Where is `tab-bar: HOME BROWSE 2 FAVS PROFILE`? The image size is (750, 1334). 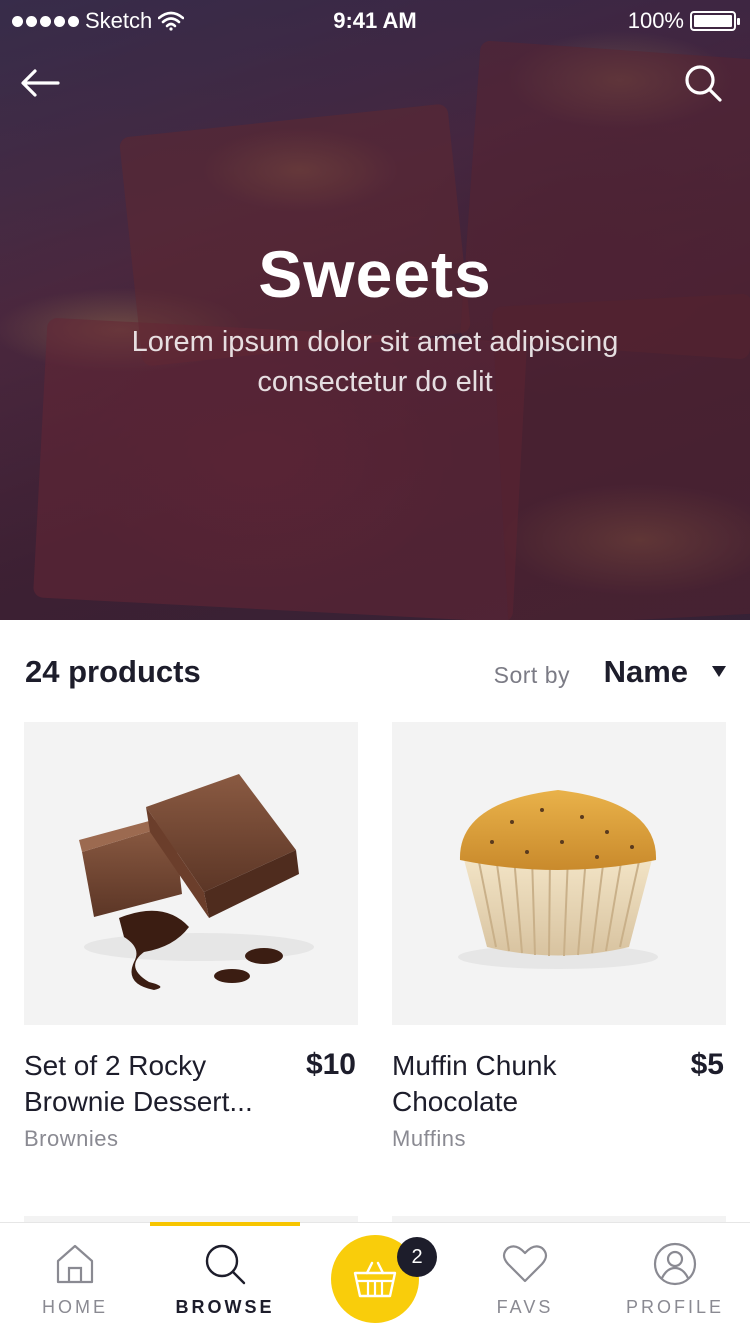 tab-bar: HOME BROWSE 2 FAVS PROFILE is located at coordinates (375, 1278).